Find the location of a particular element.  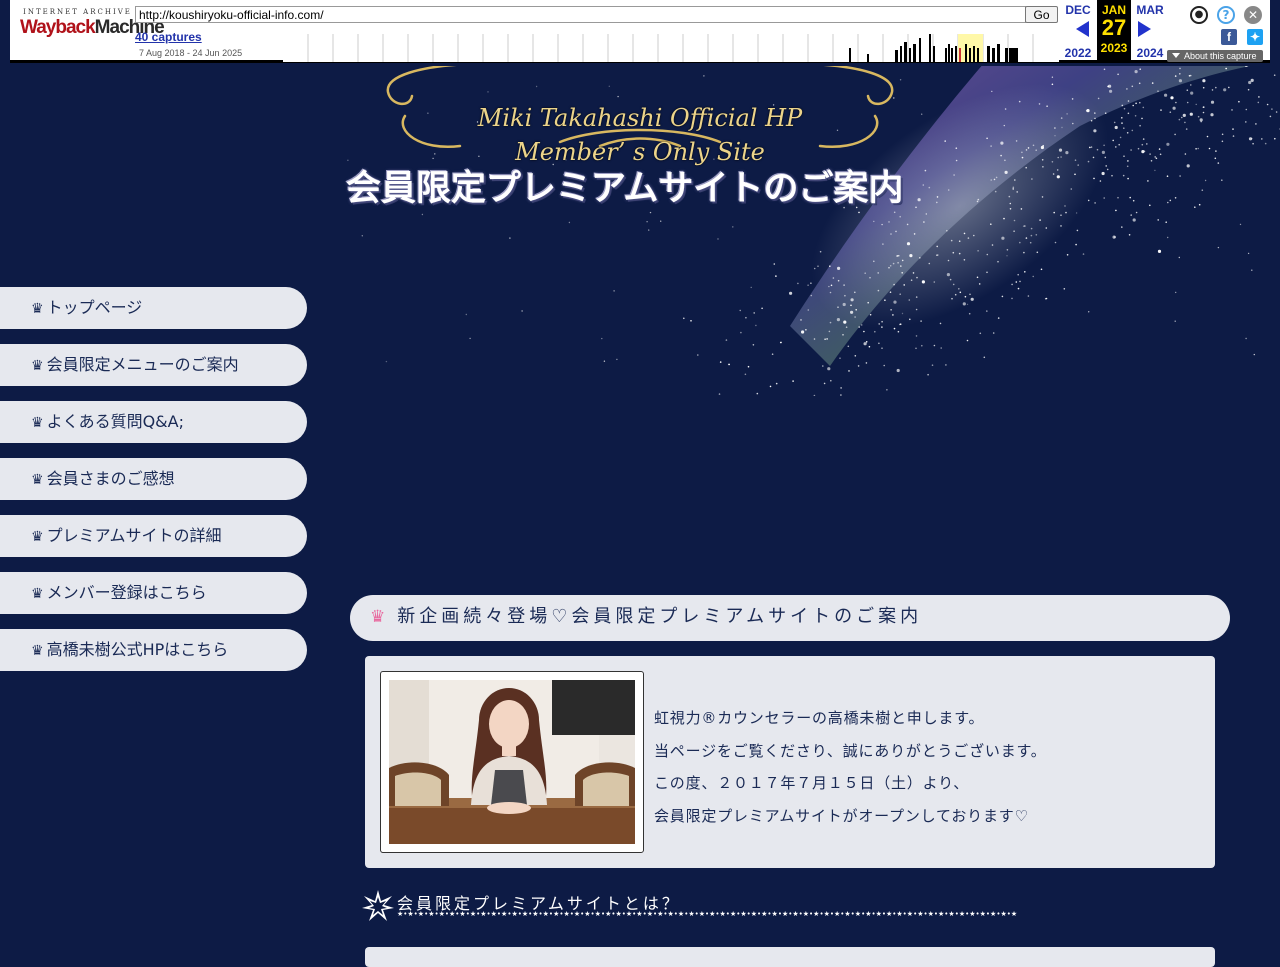

sidebar-item-label: トップページ is located at coordinates (95, 307).